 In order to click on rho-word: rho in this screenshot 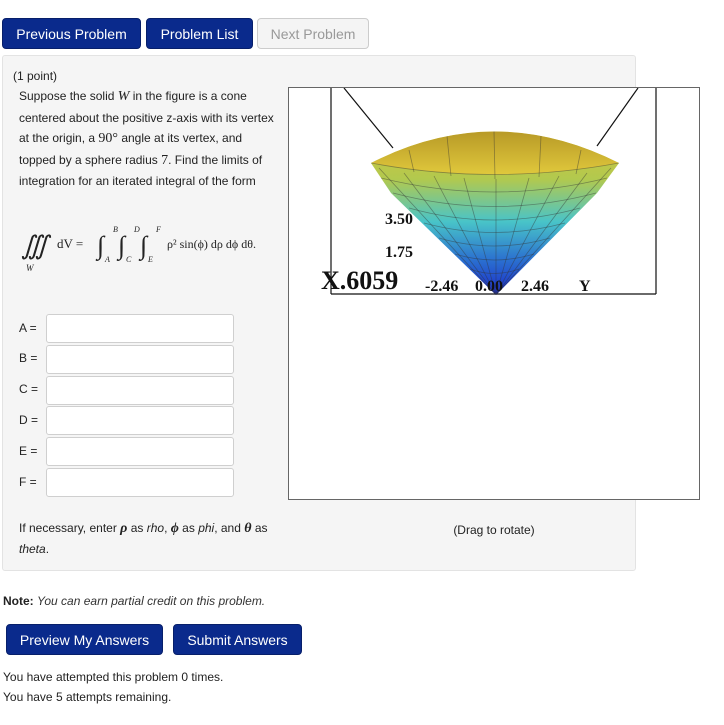, I will do `click(155, 528)`.